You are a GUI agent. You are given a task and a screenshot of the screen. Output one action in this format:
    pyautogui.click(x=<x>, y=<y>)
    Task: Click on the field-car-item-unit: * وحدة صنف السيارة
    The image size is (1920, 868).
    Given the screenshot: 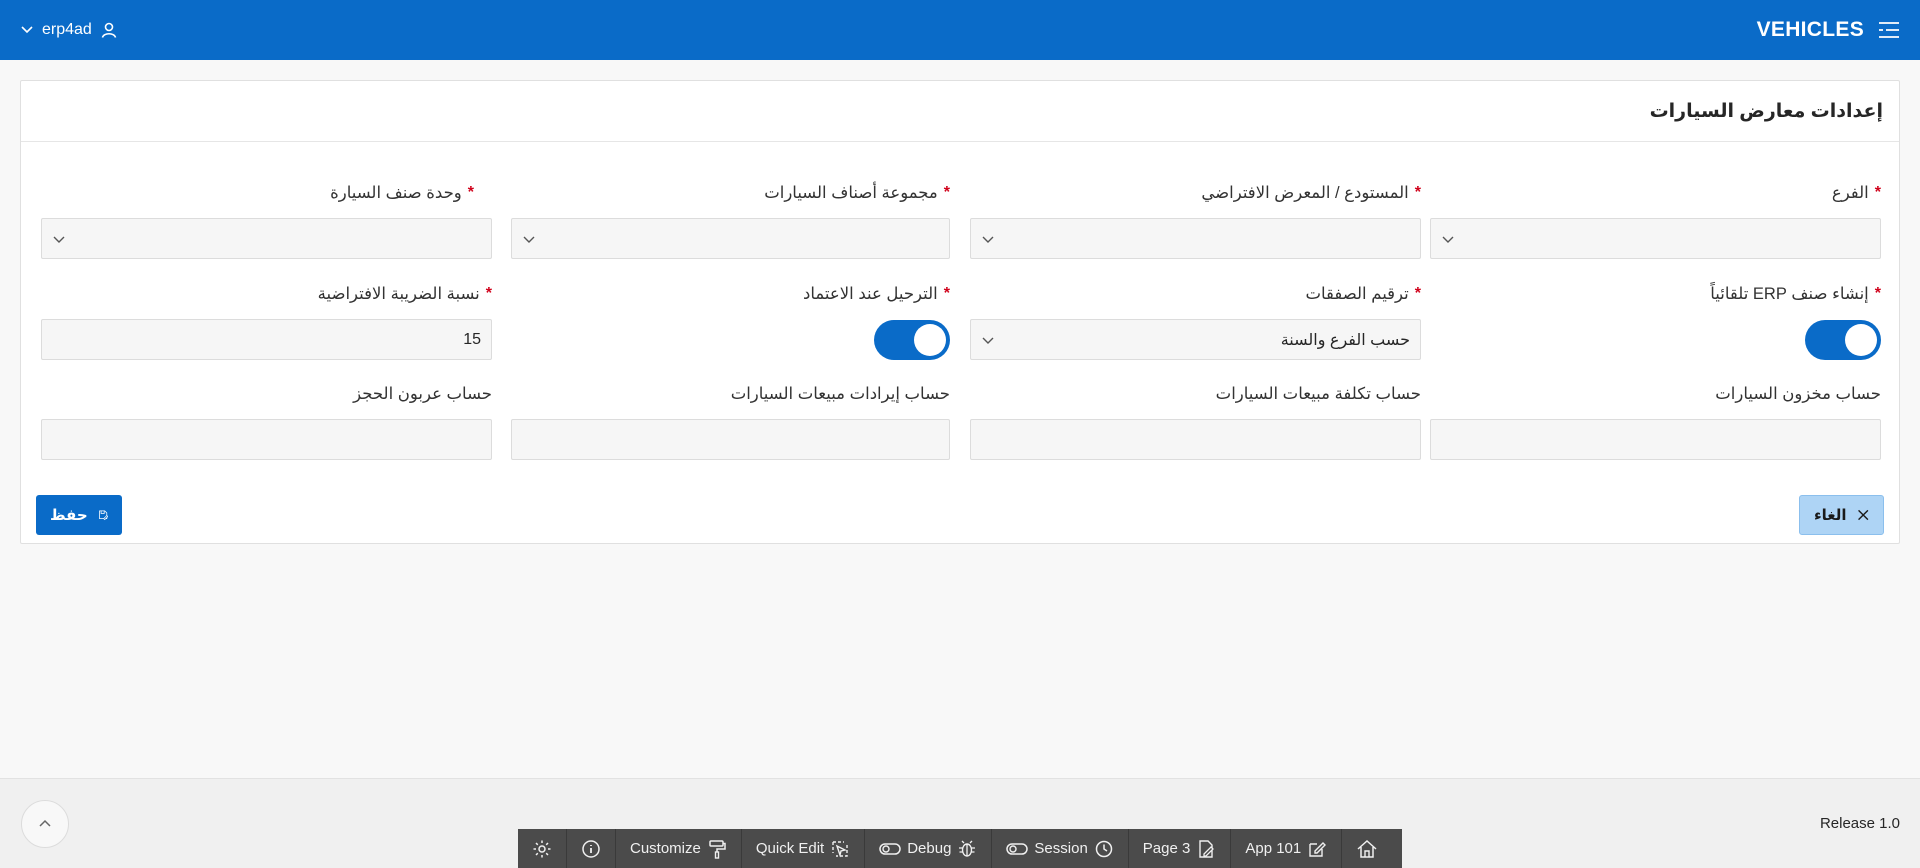 What is the action you would take?
    pyautogui.click(x=266, y=220)
    